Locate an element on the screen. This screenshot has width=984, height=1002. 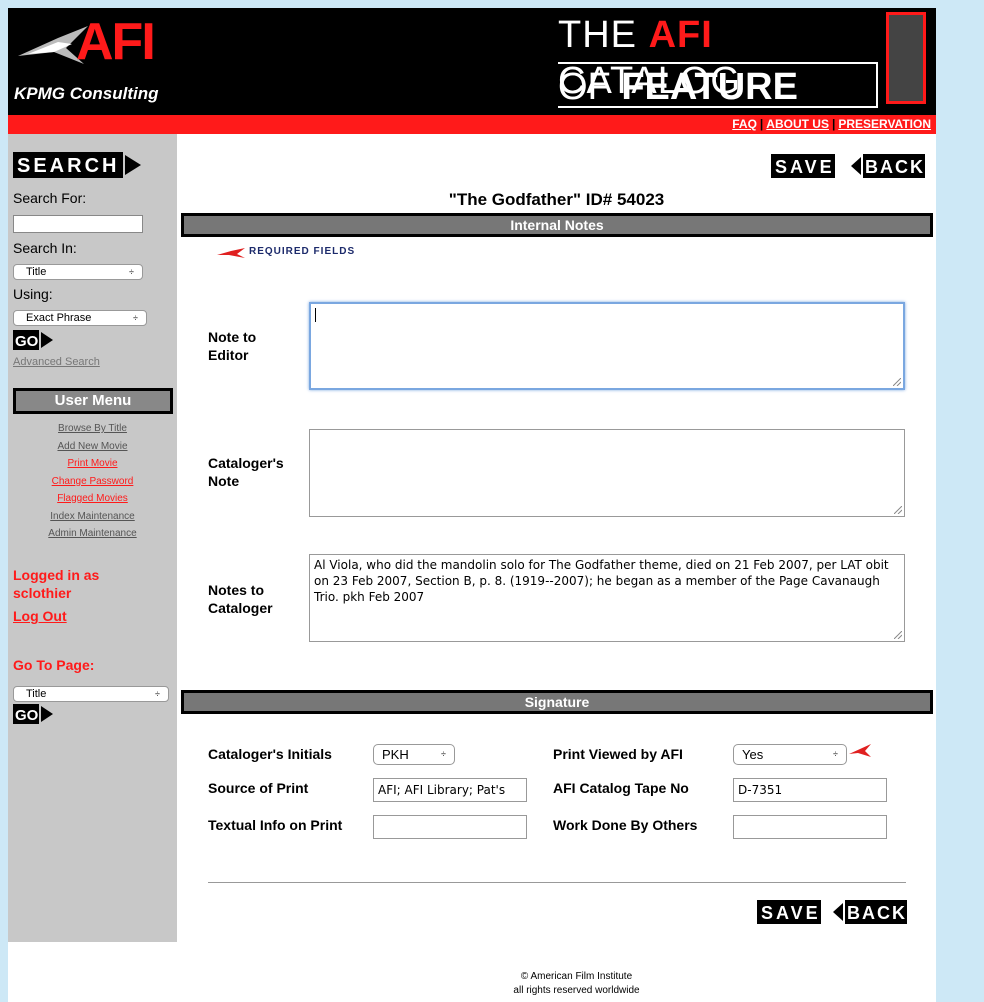
save-button-top: SAVE is located at coordinates (803, 166).